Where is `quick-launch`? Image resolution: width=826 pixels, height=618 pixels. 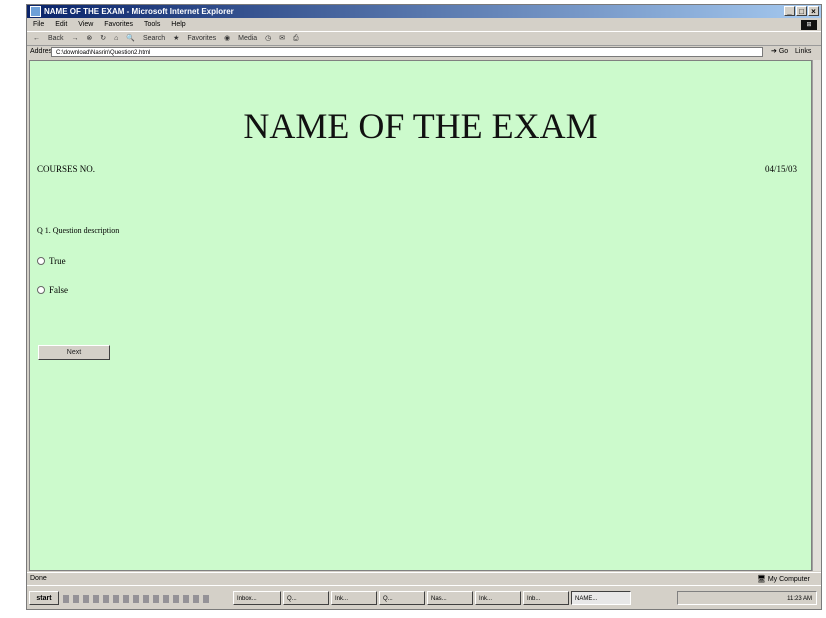 quick-launch is located at coordinates (138, 599).